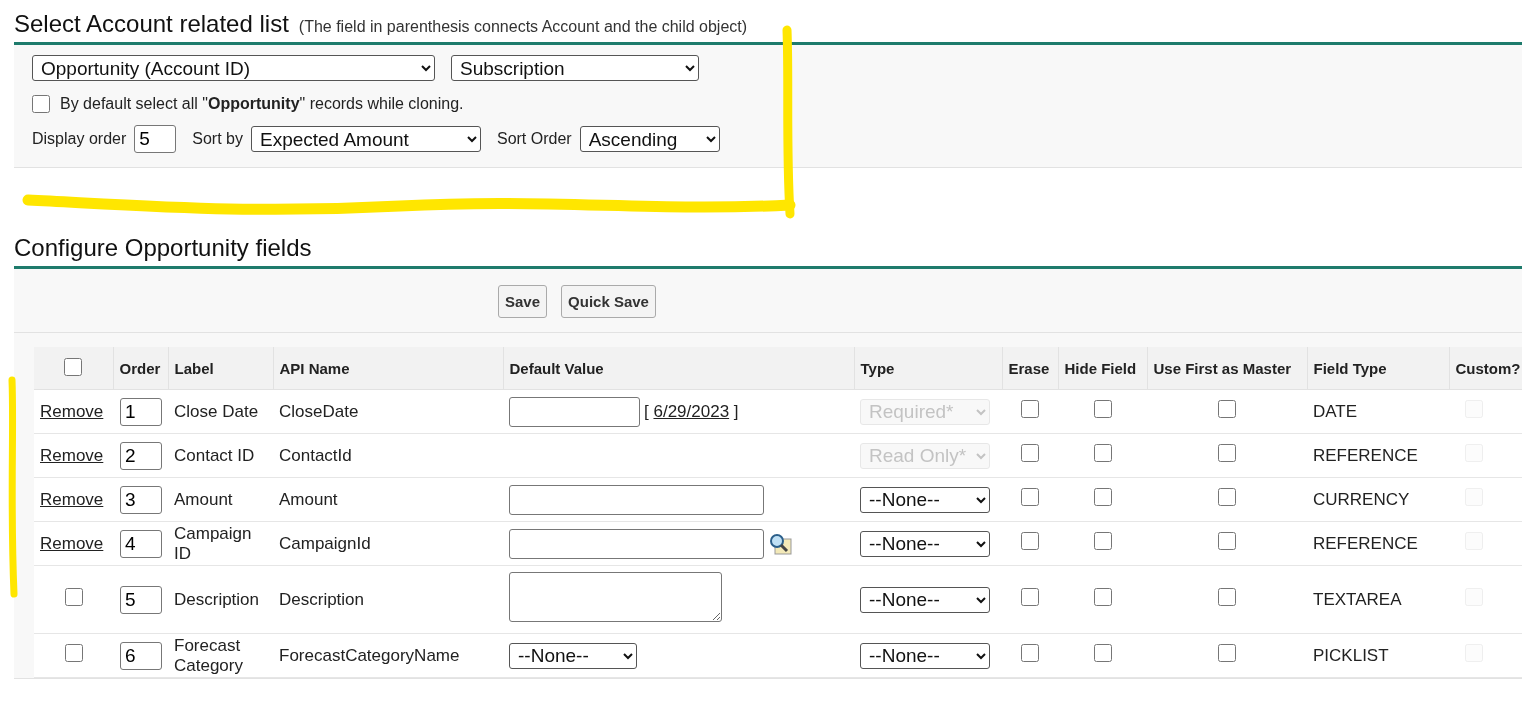  Describe the element at coordinates (141, 455) in the screenshot. I see `order-field: 2` at that location.